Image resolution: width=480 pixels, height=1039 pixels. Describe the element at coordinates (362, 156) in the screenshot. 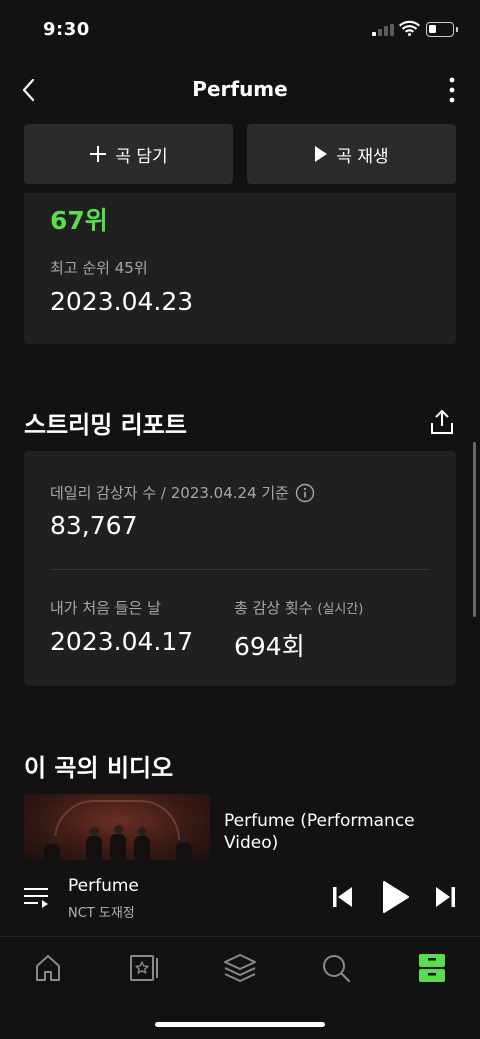

I see `play-song-label: 곡 재생` at that location.